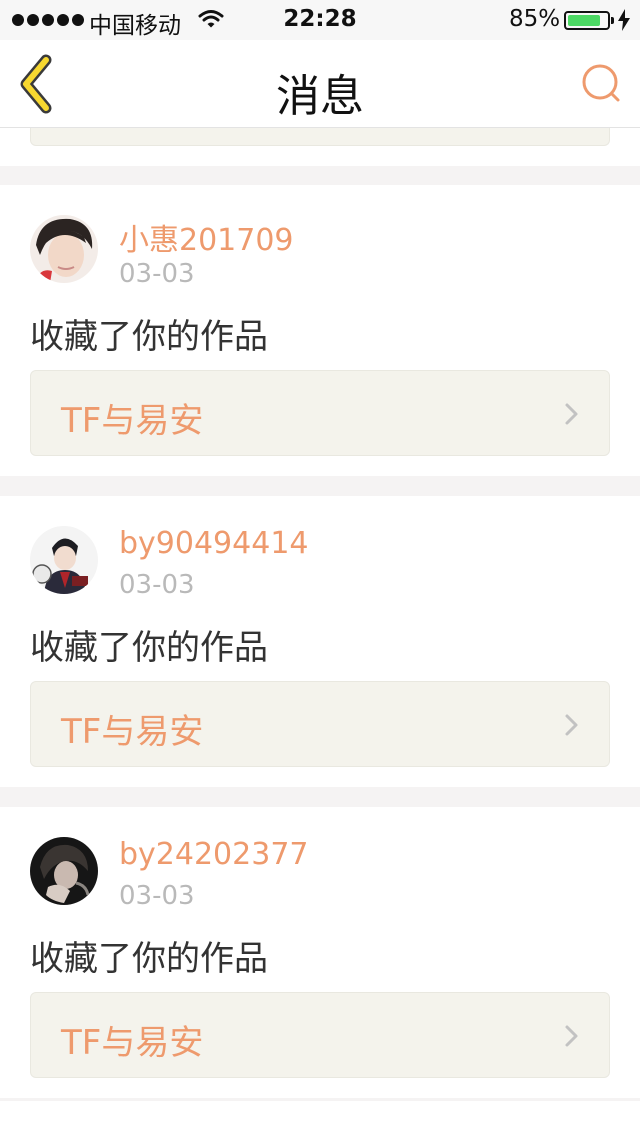  What do you see at coordinates (214, 543) in the screenshot?
I see `username: by90494414` at bounding box center [214, 543].